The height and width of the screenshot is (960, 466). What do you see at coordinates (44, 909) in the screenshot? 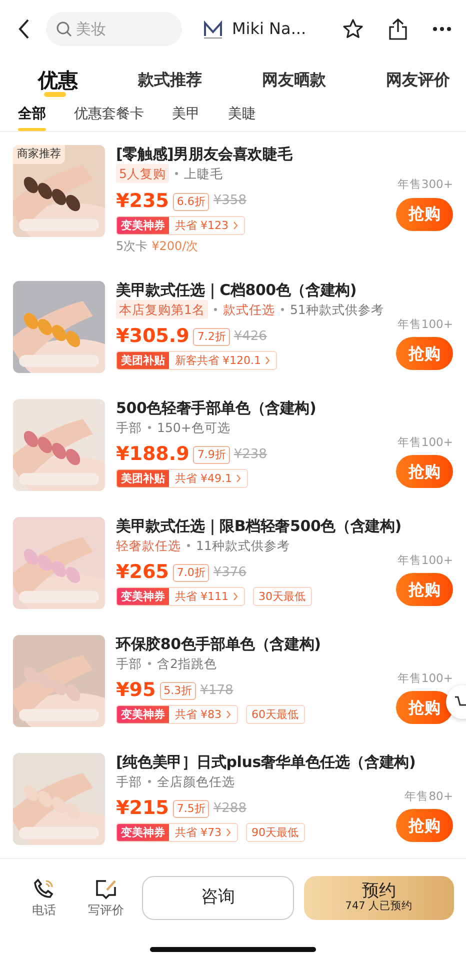
I see `phone-label: 电话` at bounding box center [44, 909].